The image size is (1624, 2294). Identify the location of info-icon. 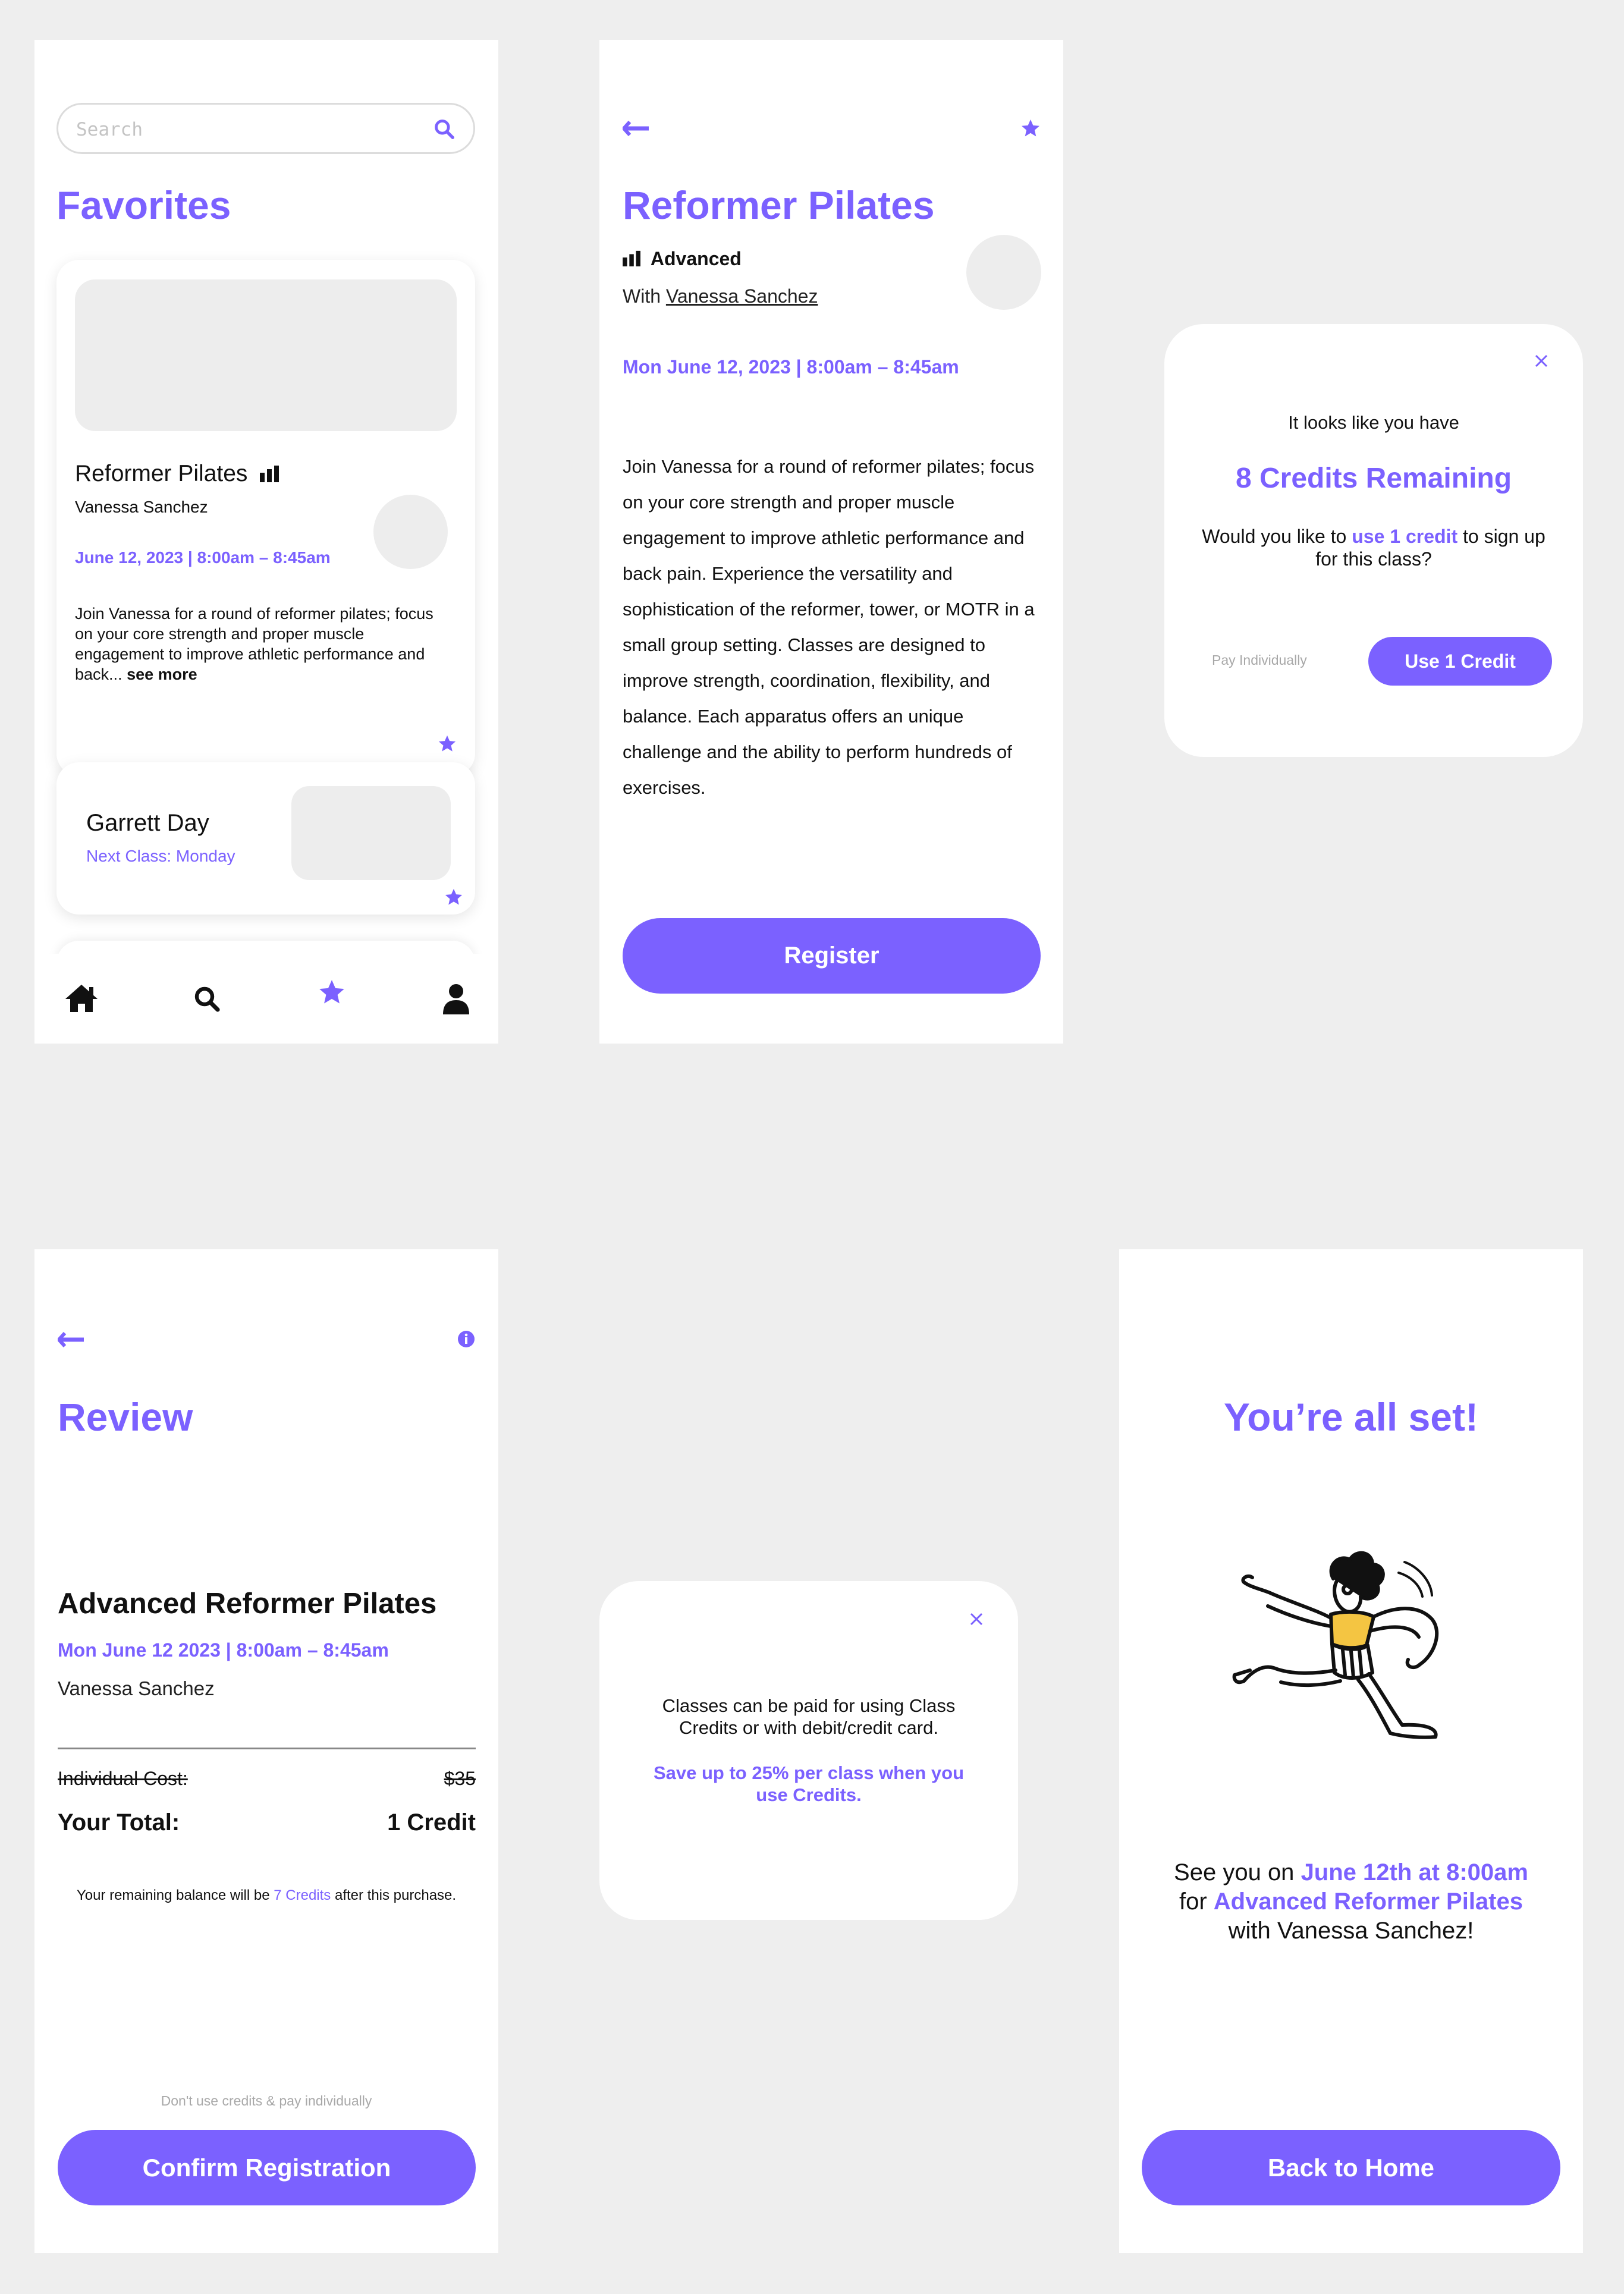
(466, 1339).